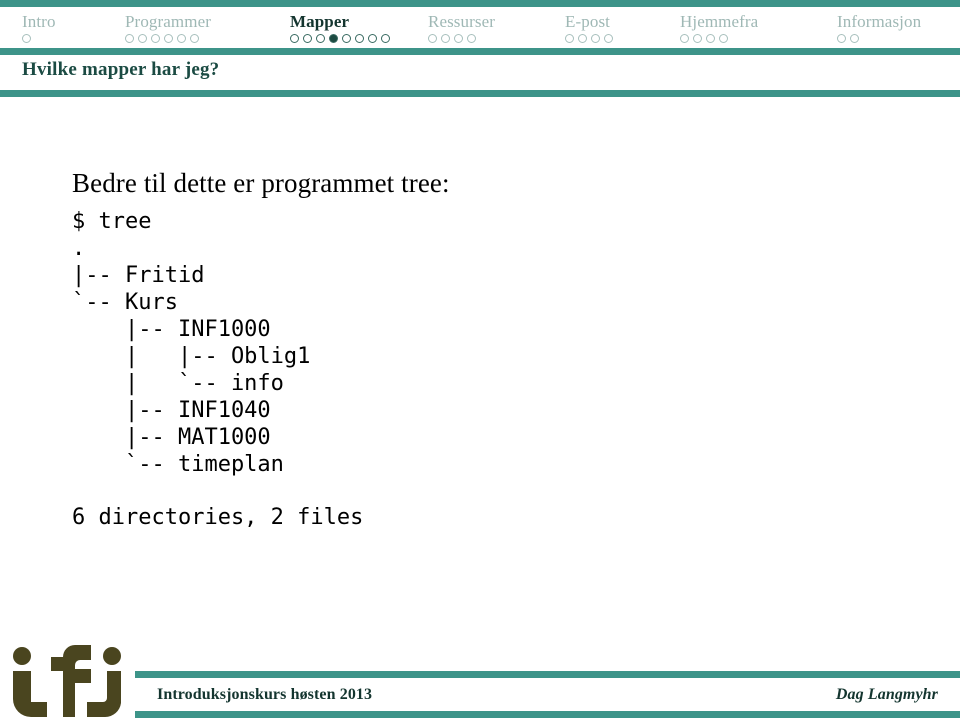 This screenshot has width=960, height=719. I want to click on nav-section-label: Intro, so click(39, 21).